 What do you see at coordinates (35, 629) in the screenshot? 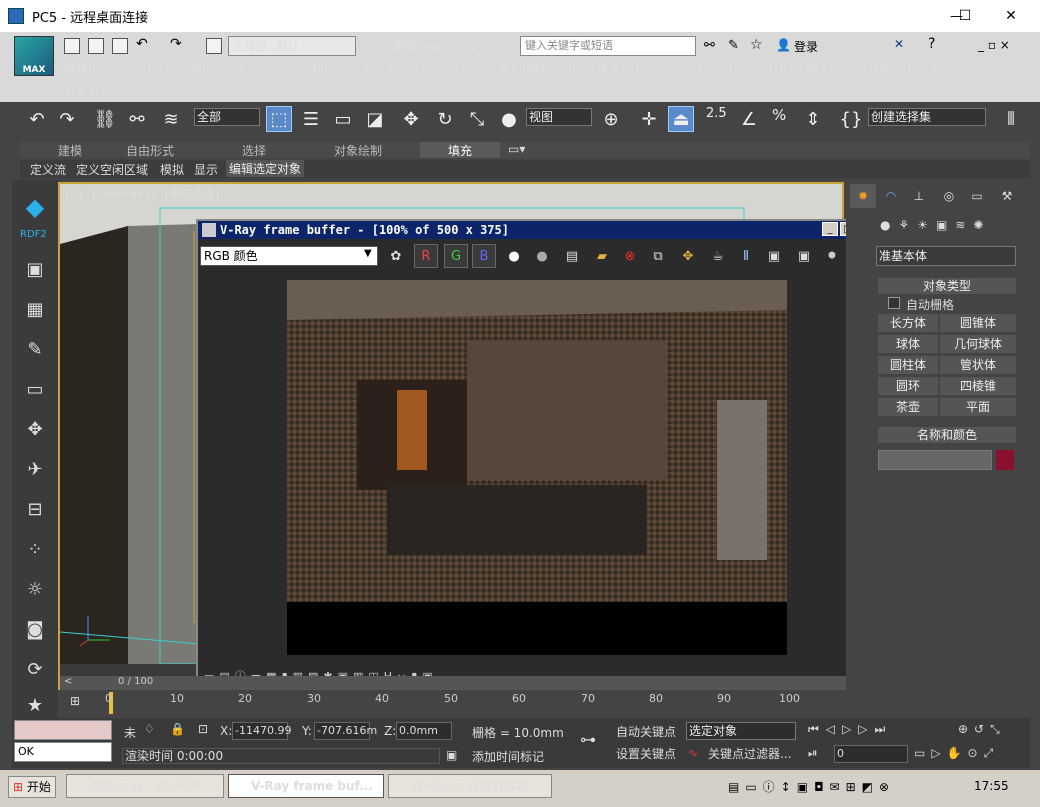
I see `camera-icon: ◙` at bounding box center [35, 629].